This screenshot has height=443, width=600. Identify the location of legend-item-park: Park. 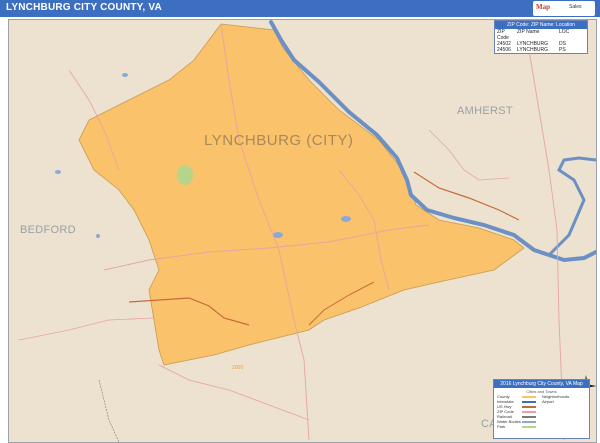
(501, 426).